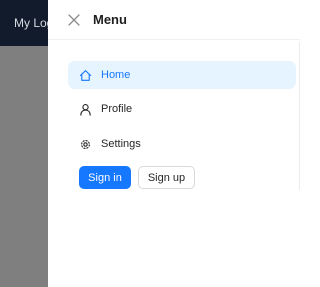 Image resolution: width=320 pixels, height=287 pixels. Describe the element at coordinates (299, 116) in the screenshot. I see `scrollbar` at that location.